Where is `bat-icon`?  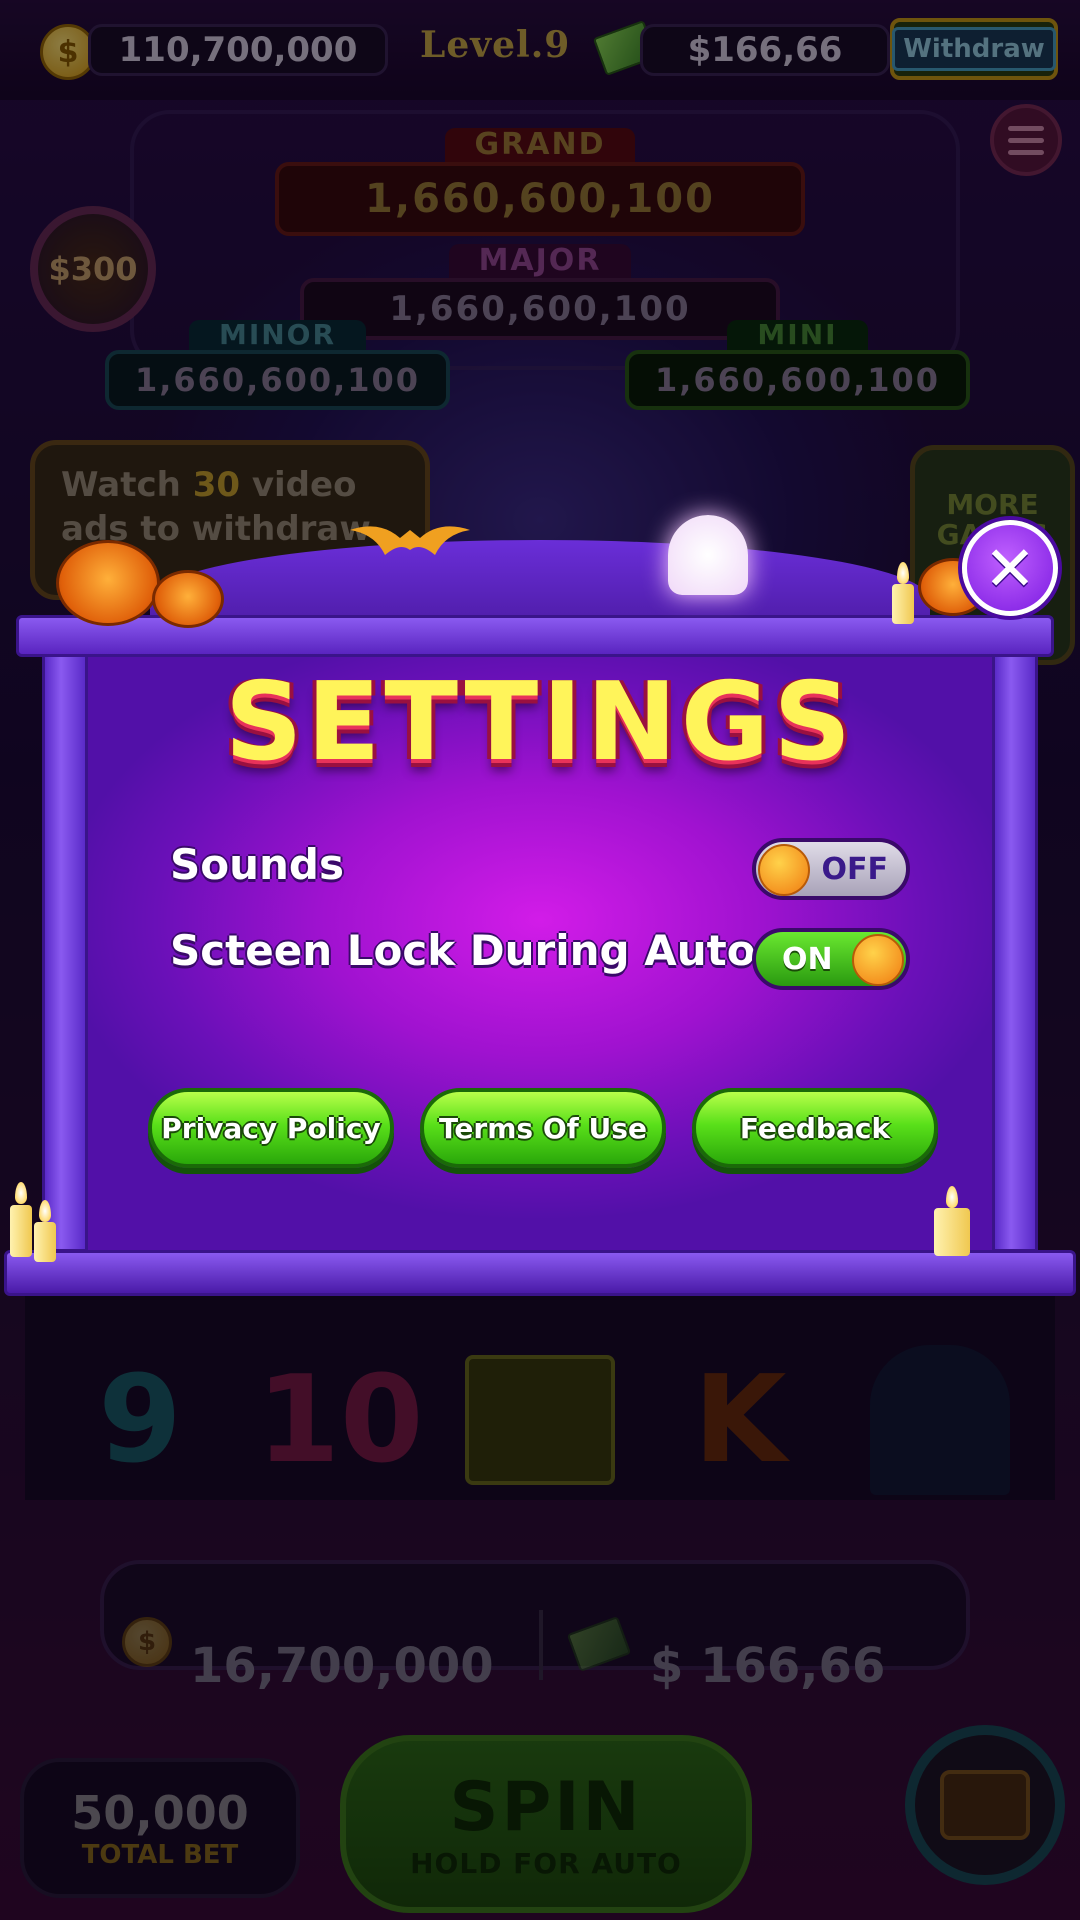
bat-icon is located at coordinates (410, 540).